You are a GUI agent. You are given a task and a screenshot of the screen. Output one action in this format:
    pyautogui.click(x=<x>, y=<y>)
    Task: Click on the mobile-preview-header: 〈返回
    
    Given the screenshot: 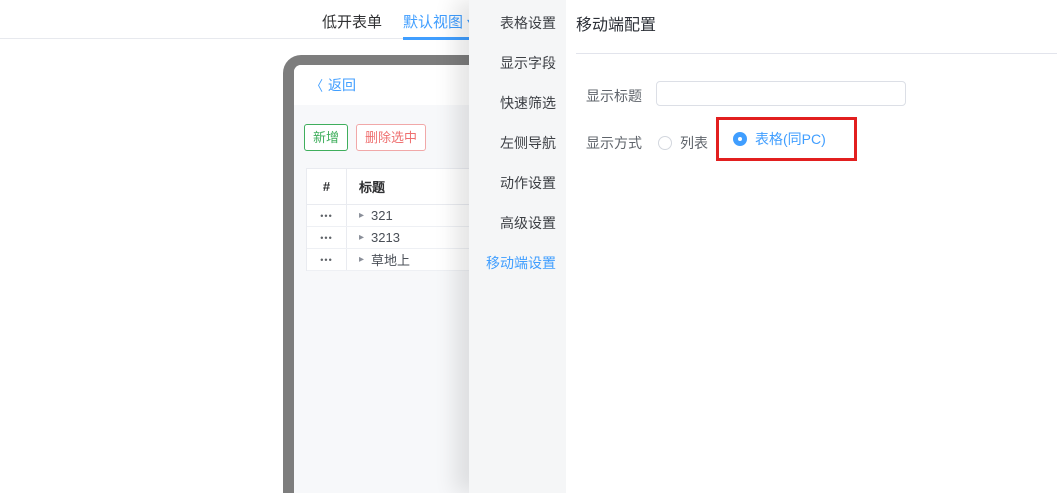 What is the action you would take?
    pyautogui.click(x=393, y=85)
    